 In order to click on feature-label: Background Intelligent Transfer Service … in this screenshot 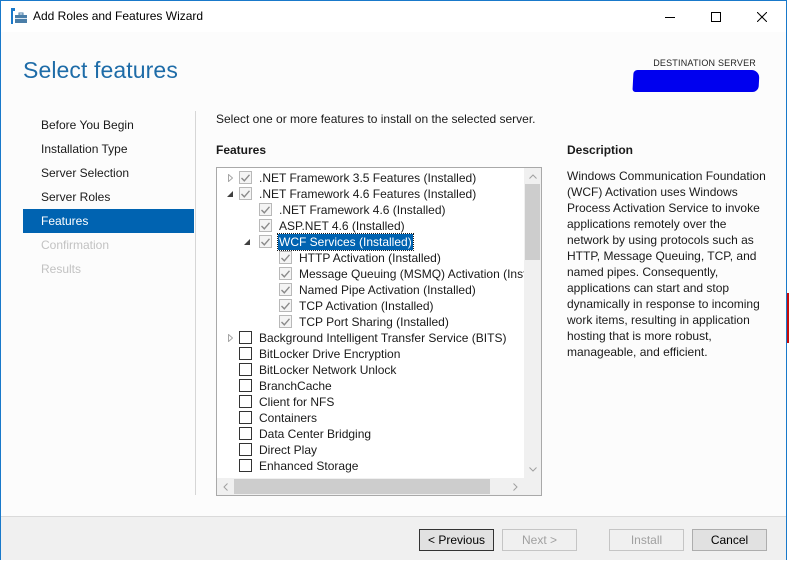, I will do `click(382, 338)`.